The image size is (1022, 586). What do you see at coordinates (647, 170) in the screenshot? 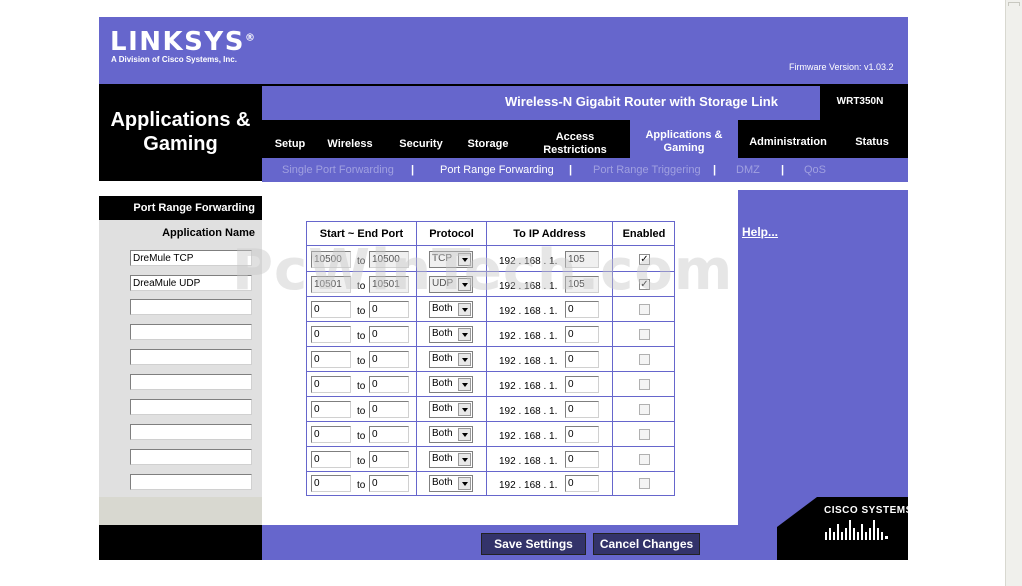
I see `subtab-port-range-triggering: Port Range Triggering` at bounding box center [647, 170].